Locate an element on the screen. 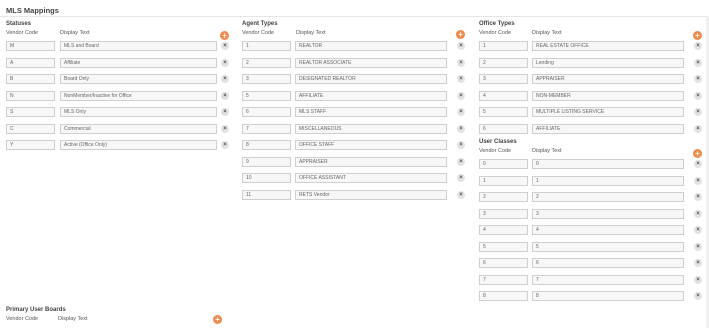  add-office-type-button: + is located at coordinates (697, 35).